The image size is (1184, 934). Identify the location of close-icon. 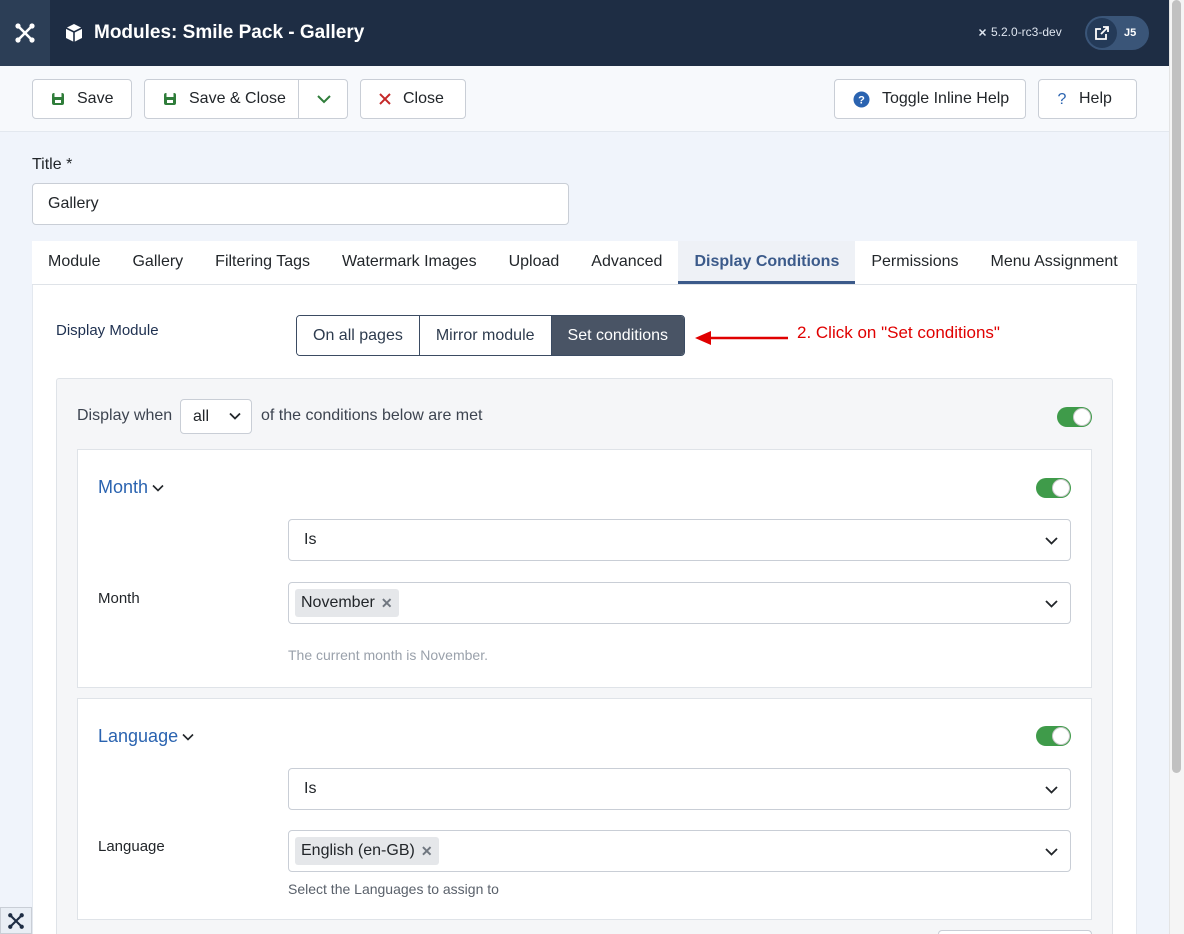
(385, 99).